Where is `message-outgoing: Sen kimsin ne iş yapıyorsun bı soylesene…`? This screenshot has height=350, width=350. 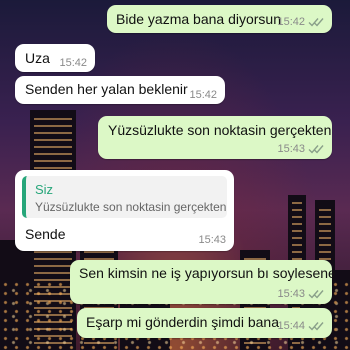
message-outgoing: Sen kimsin ne iş yapıyorsun bı soylesene… is located at coordinates (203, 282).